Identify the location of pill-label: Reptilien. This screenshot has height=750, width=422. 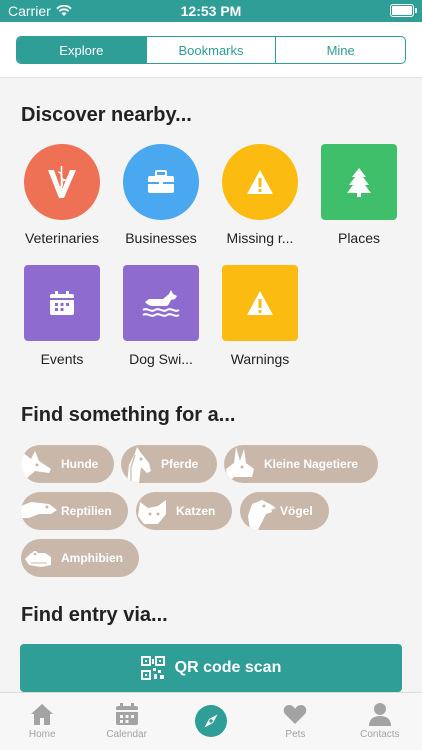
(86, 511).